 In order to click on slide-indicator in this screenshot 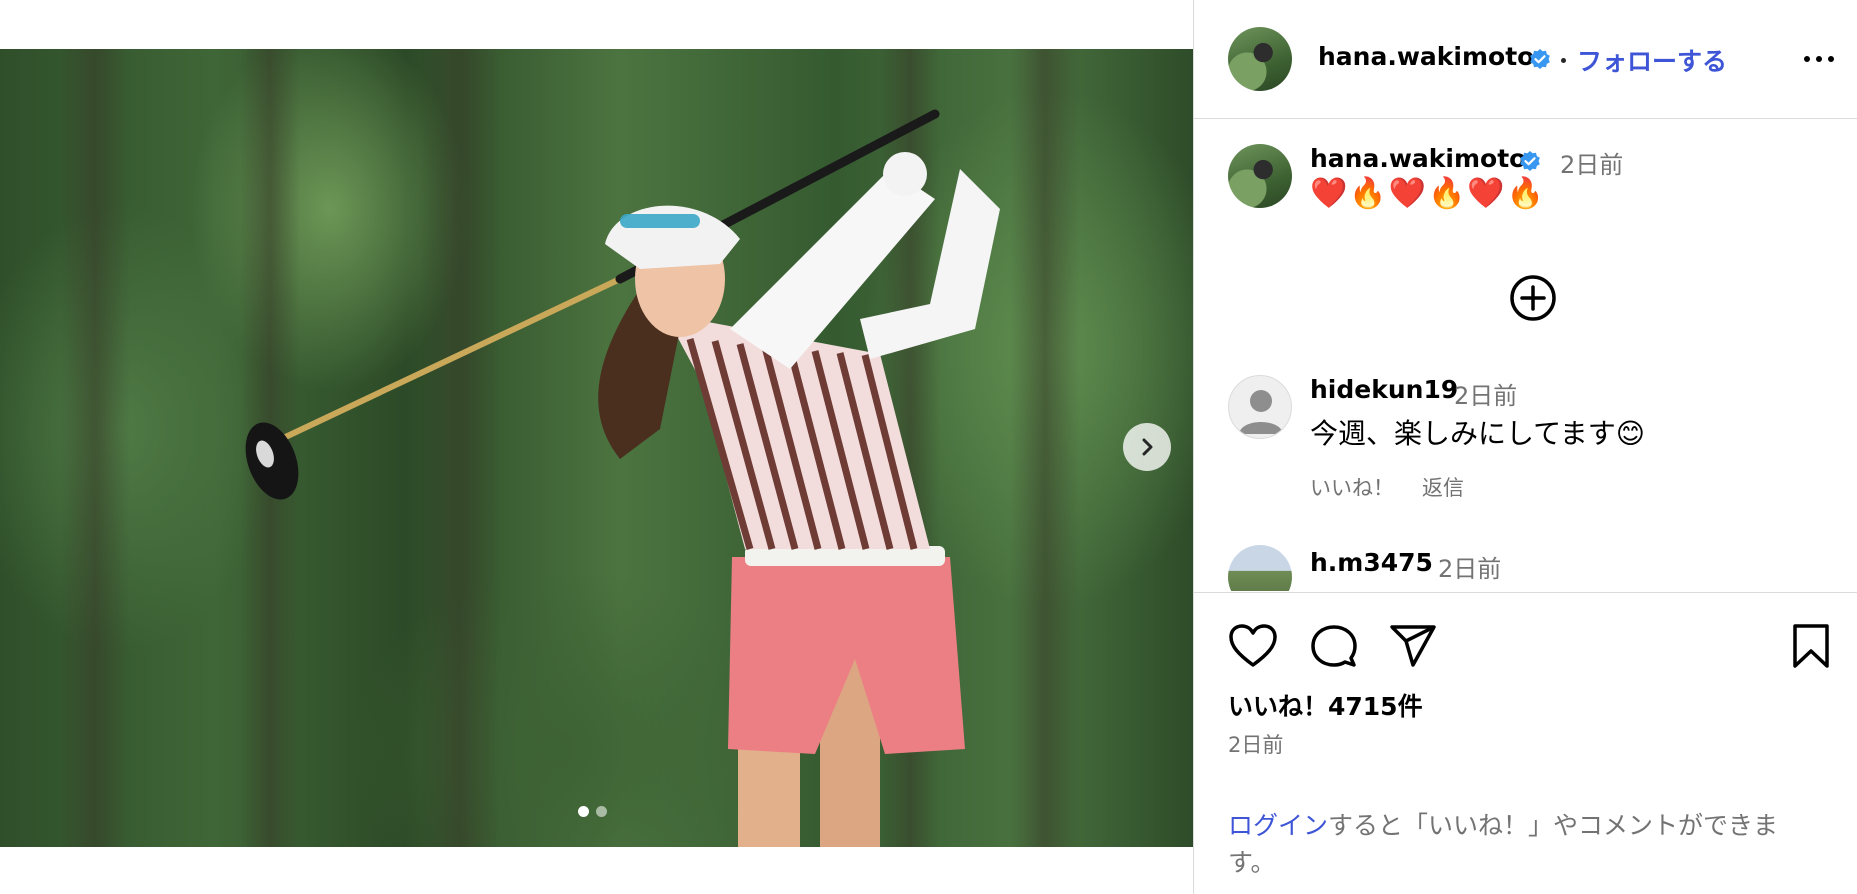, I will do `click(592, 811)`.